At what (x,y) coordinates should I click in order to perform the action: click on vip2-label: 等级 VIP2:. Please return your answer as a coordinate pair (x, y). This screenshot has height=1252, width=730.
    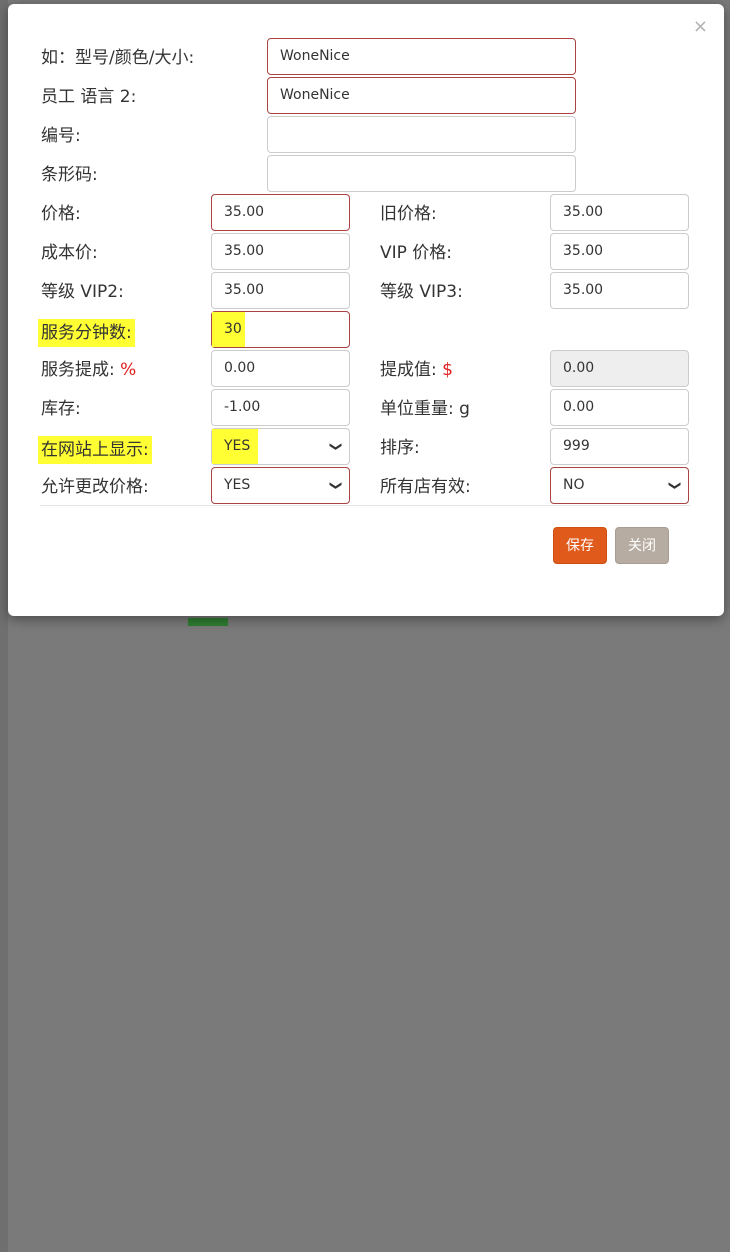
    Looking at the image, I should click on (82, 292).